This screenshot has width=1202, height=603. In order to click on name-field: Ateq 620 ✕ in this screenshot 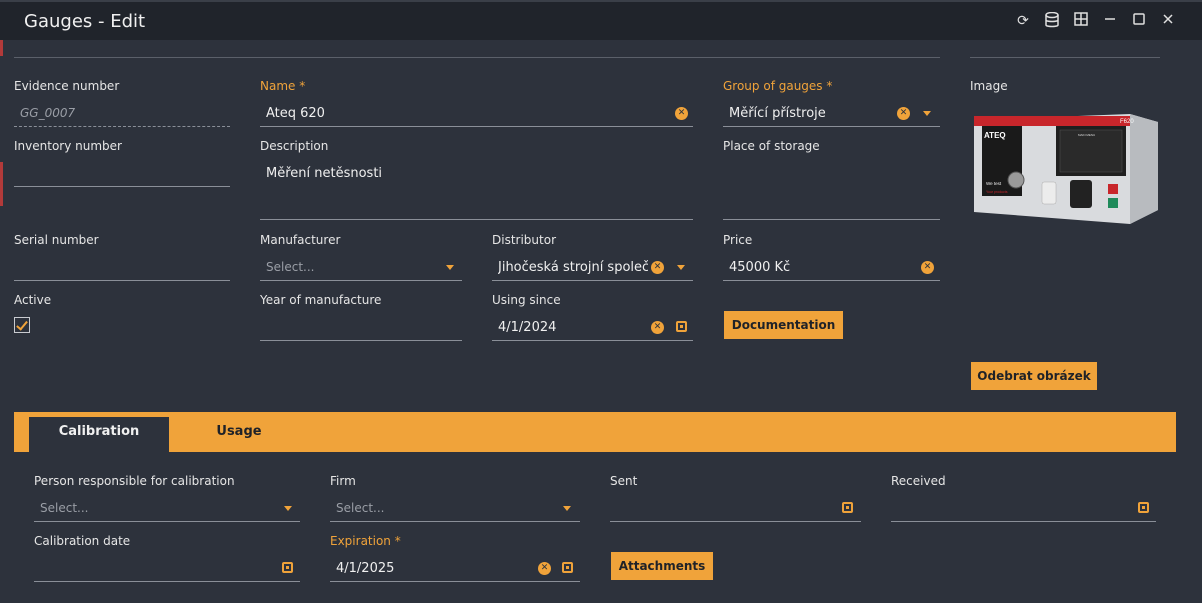, I will do `click(476, 114)`.